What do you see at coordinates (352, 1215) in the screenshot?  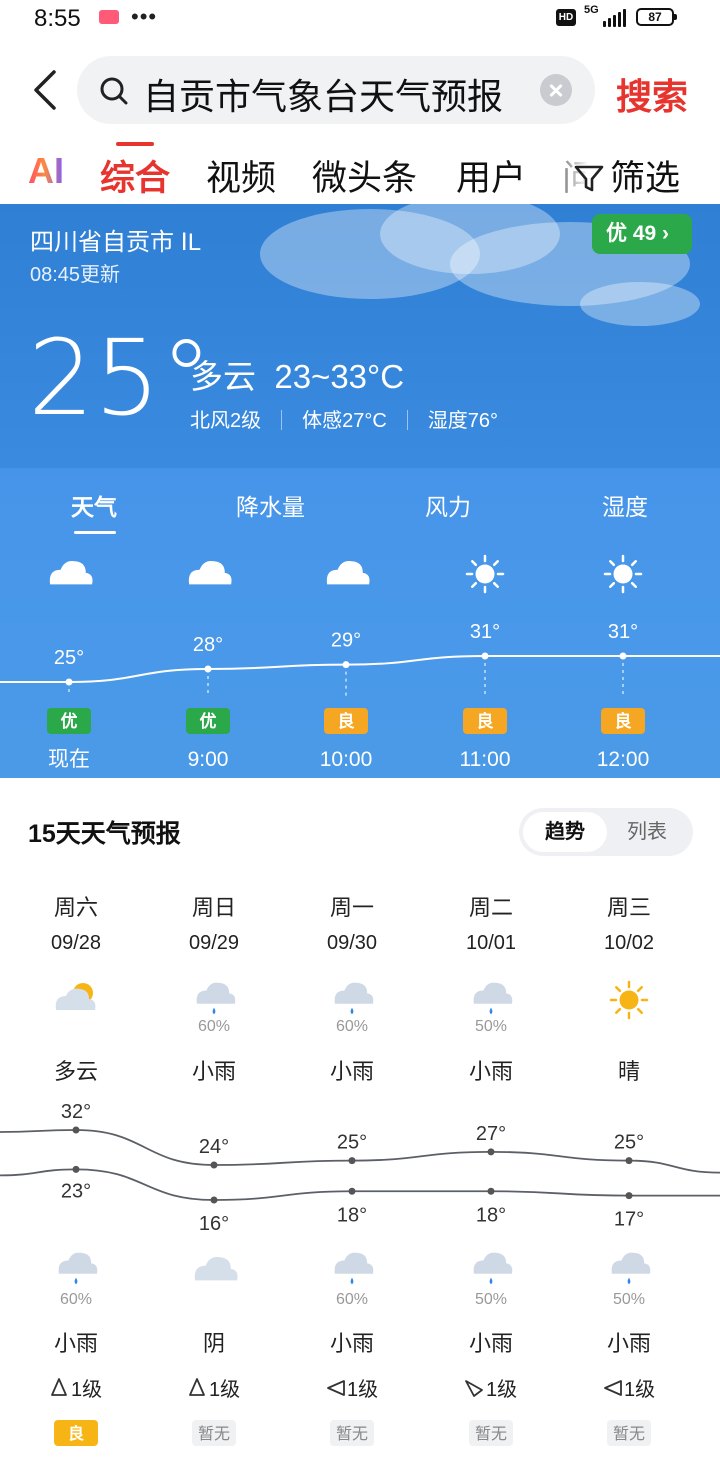 I see `low-temp-label: 18°` at bounding box center [352, 1215].